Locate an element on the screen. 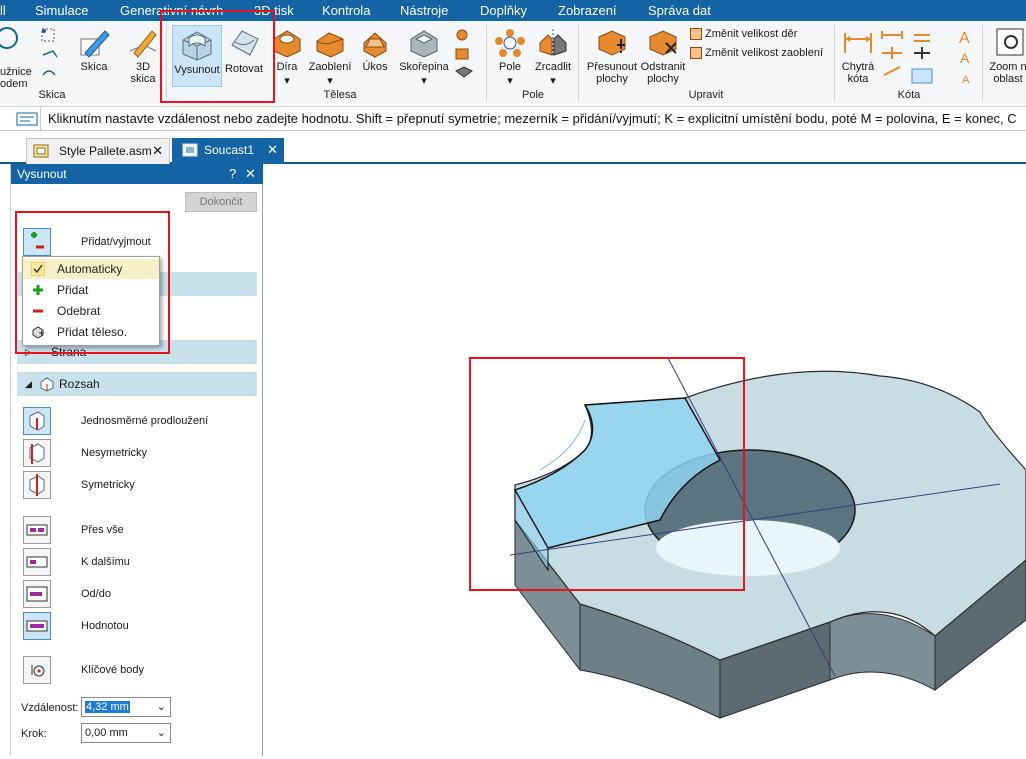 This screenshot has height=759, width=1026. pattern-icon is located at coordinates (510, 43).